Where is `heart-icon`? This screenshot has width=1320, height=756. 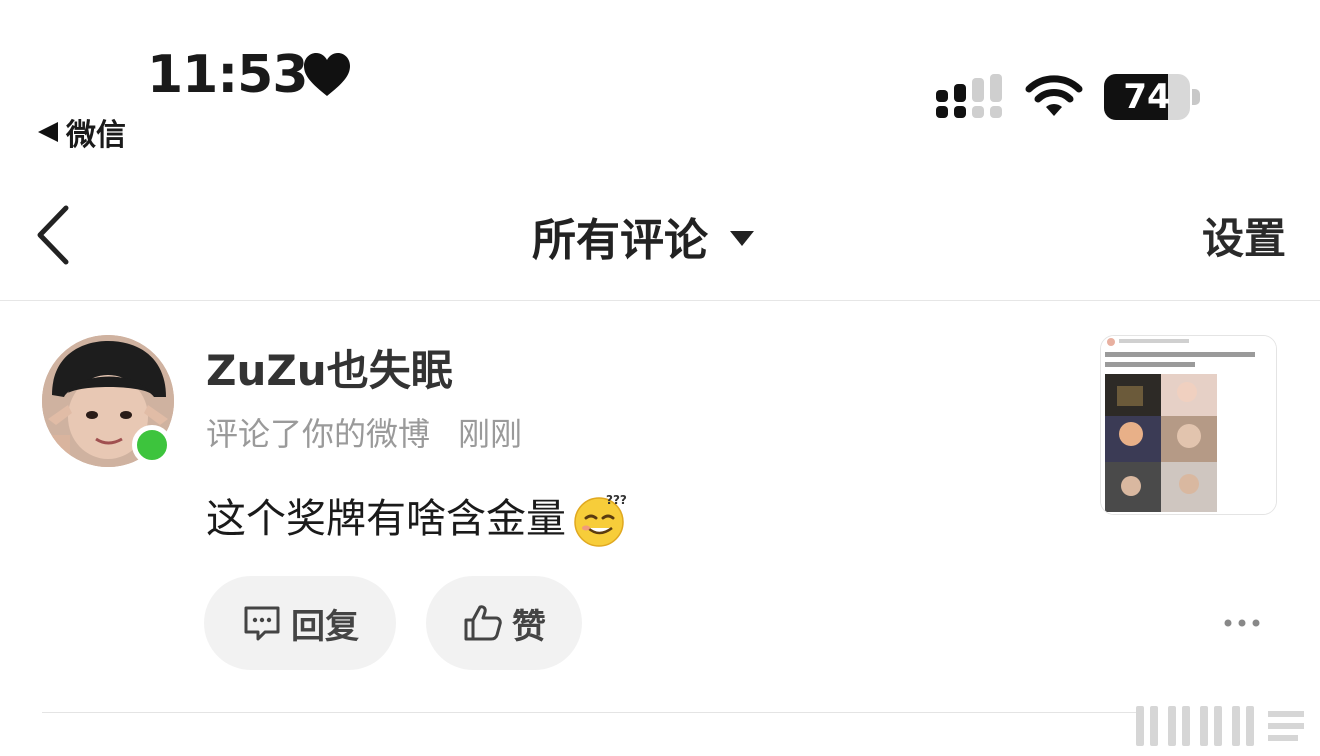
heart-icon is located at coordinates (327, 74).